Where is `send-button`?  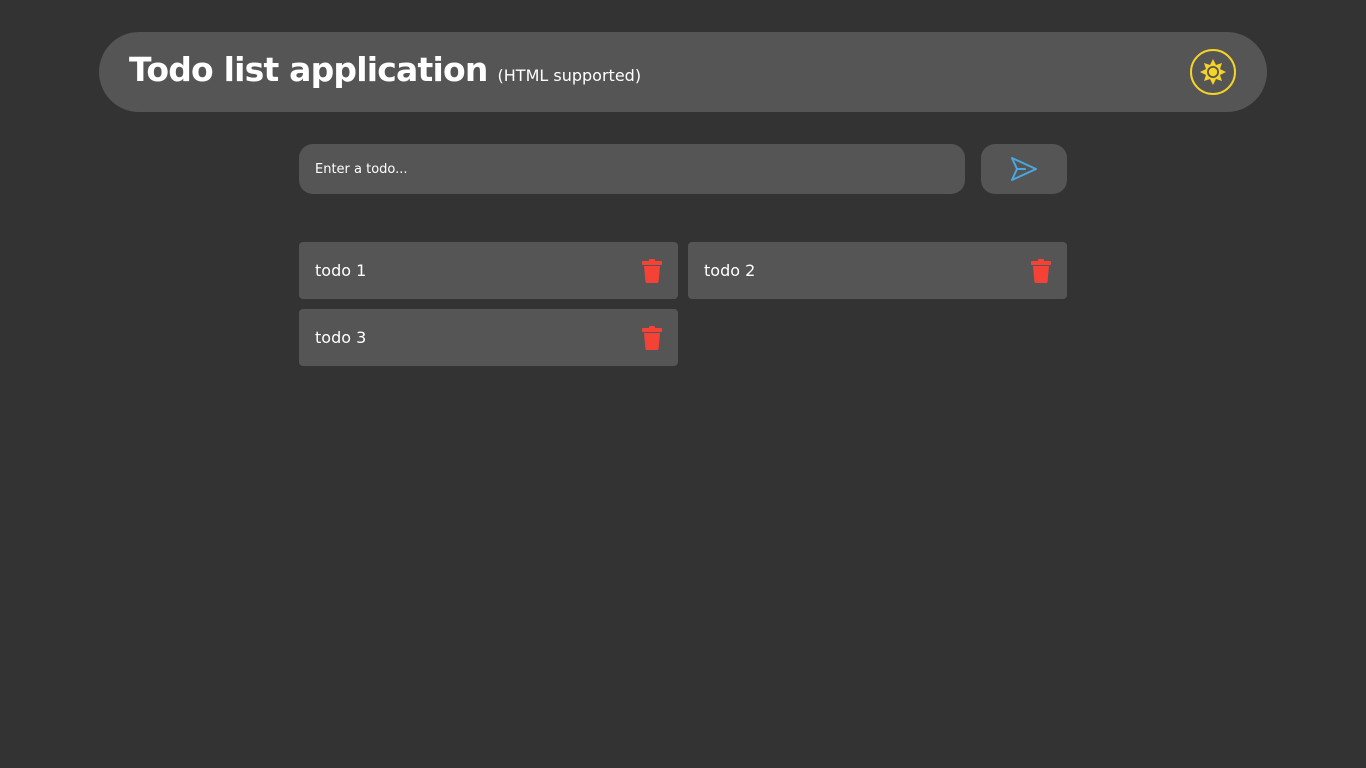
send-button is located at coordinates (1024, 169).